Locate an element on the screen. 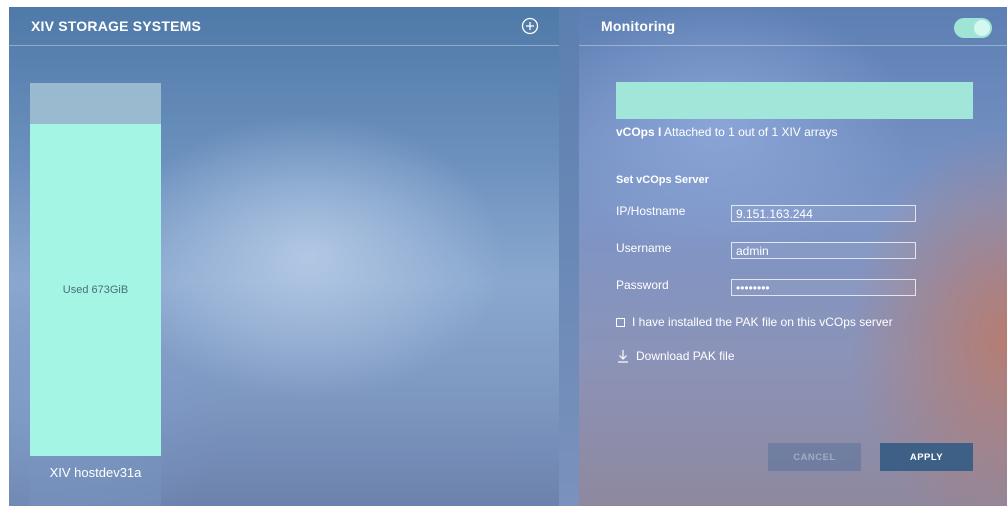 The height and width of the screenshot is (506, 1007). set-server-heading: Set vCOps Server is located at coordinates (662, 180).